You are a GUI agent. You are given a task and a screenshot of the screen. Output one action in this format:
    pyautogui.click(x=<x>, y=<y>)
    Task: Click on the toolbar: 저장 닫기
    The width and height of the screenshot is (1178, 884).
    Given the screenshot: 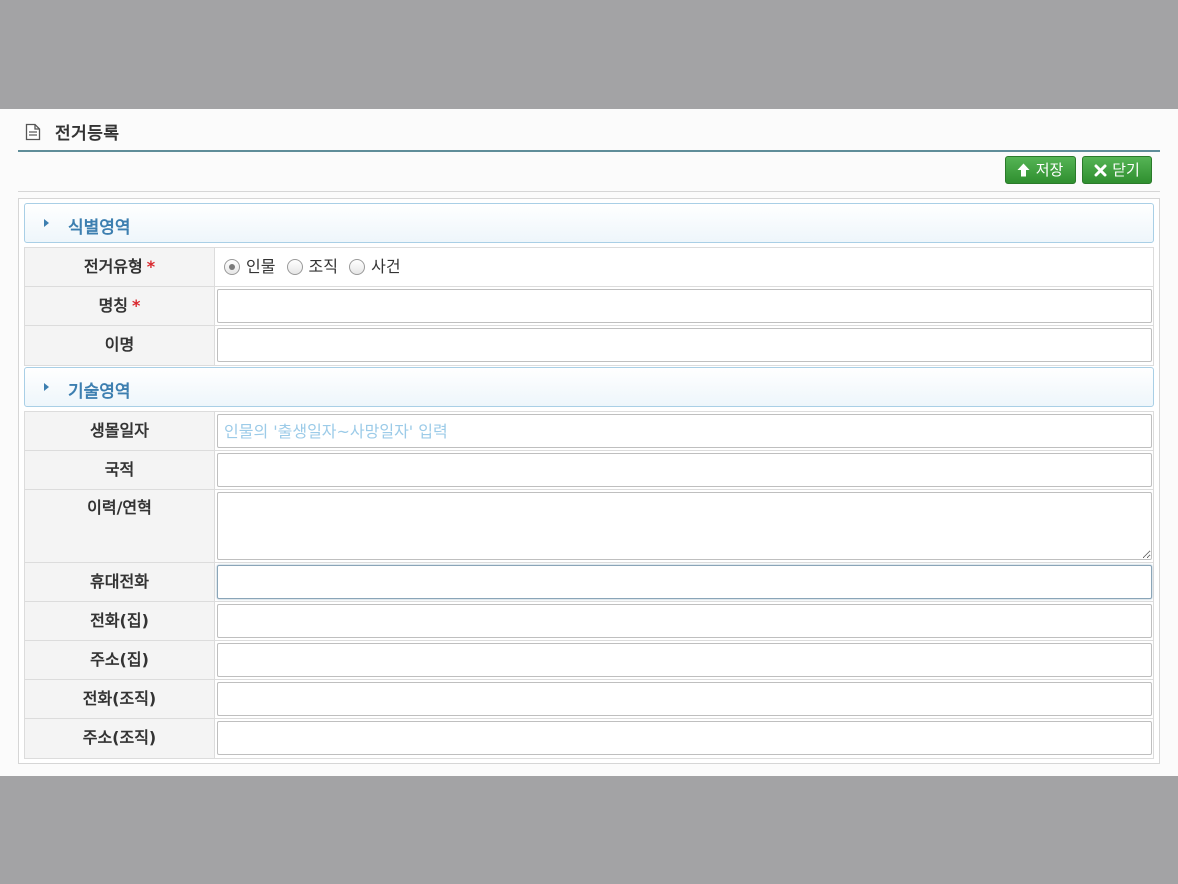 What is the action you would take?
    pyautogui.click(x=589, y=171)
    